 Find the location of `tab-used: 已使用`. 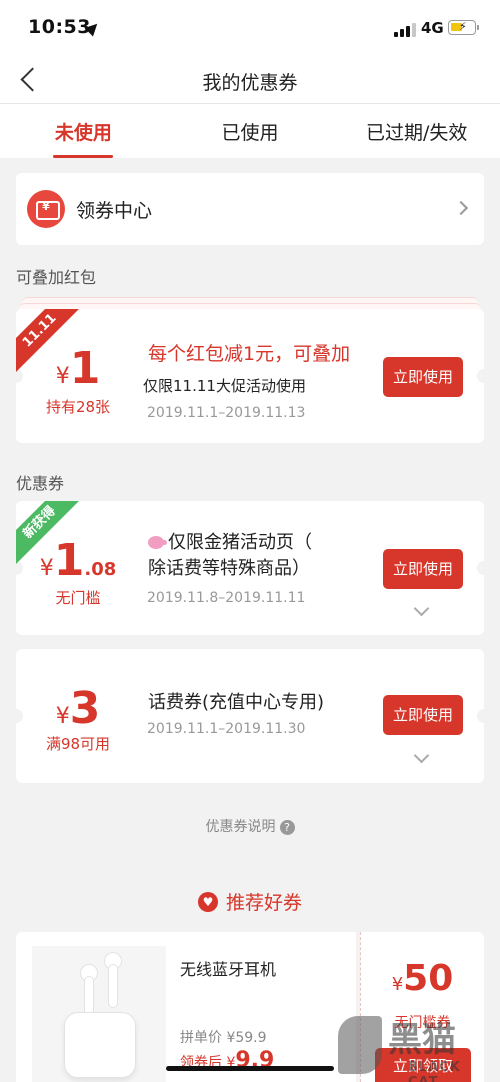

tab-used: 已使用 is located at coordinates (250, 131).